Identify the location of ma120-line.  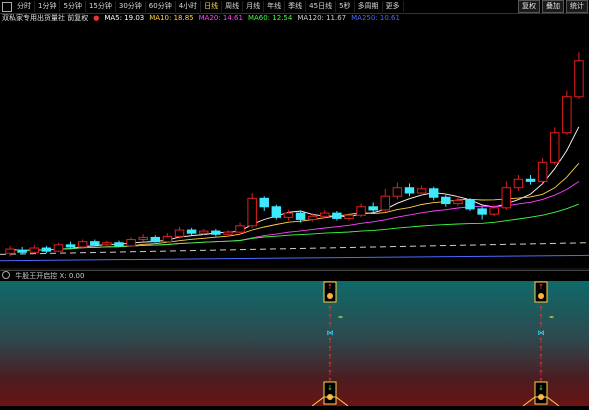
(294, 248).